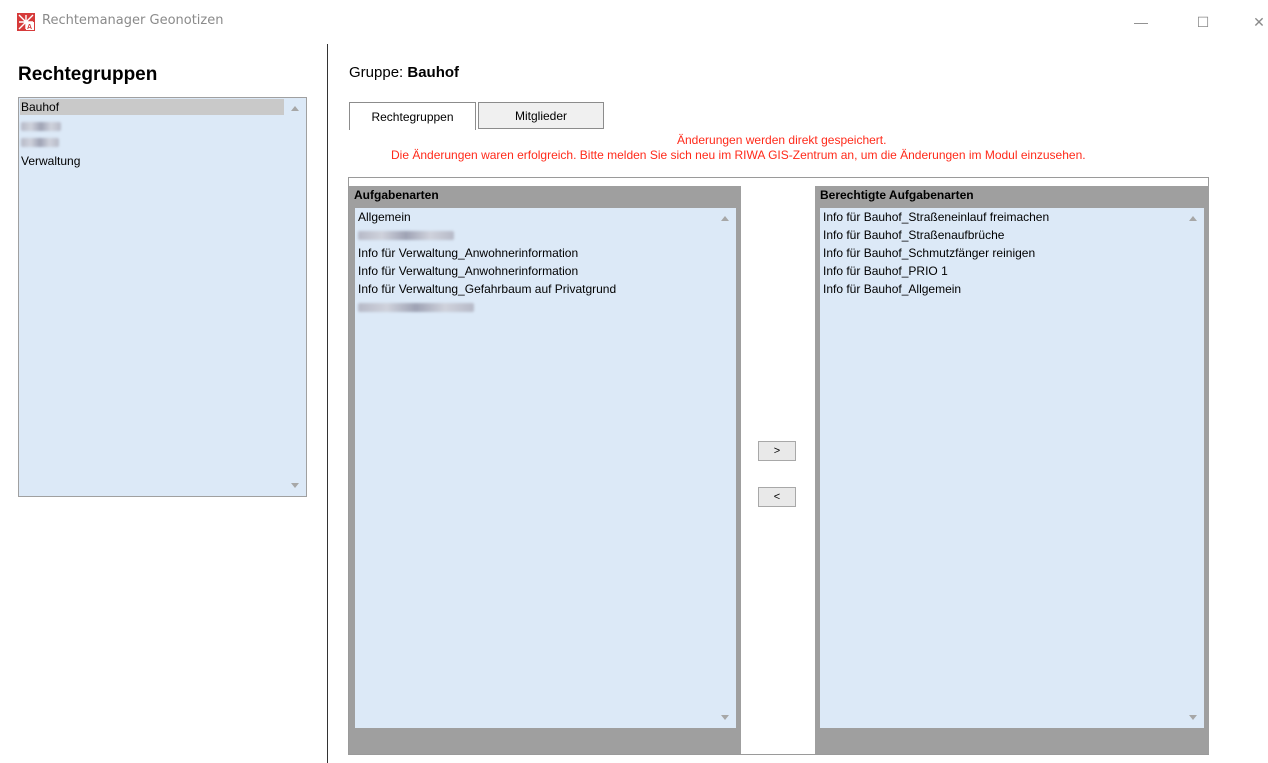  I want to click on minimize-button: —, so click(1141, 22).